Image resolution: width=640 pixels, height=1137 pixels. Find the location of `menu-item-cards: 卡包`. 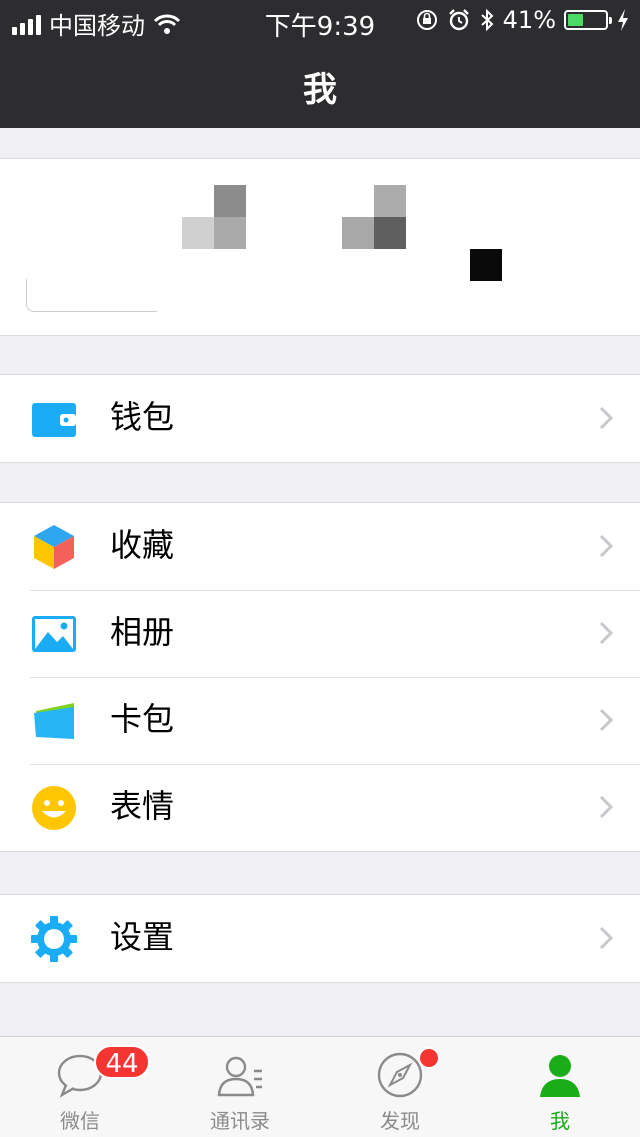

menu-item-cards: 卡包 is located at coordinates (320, 720).